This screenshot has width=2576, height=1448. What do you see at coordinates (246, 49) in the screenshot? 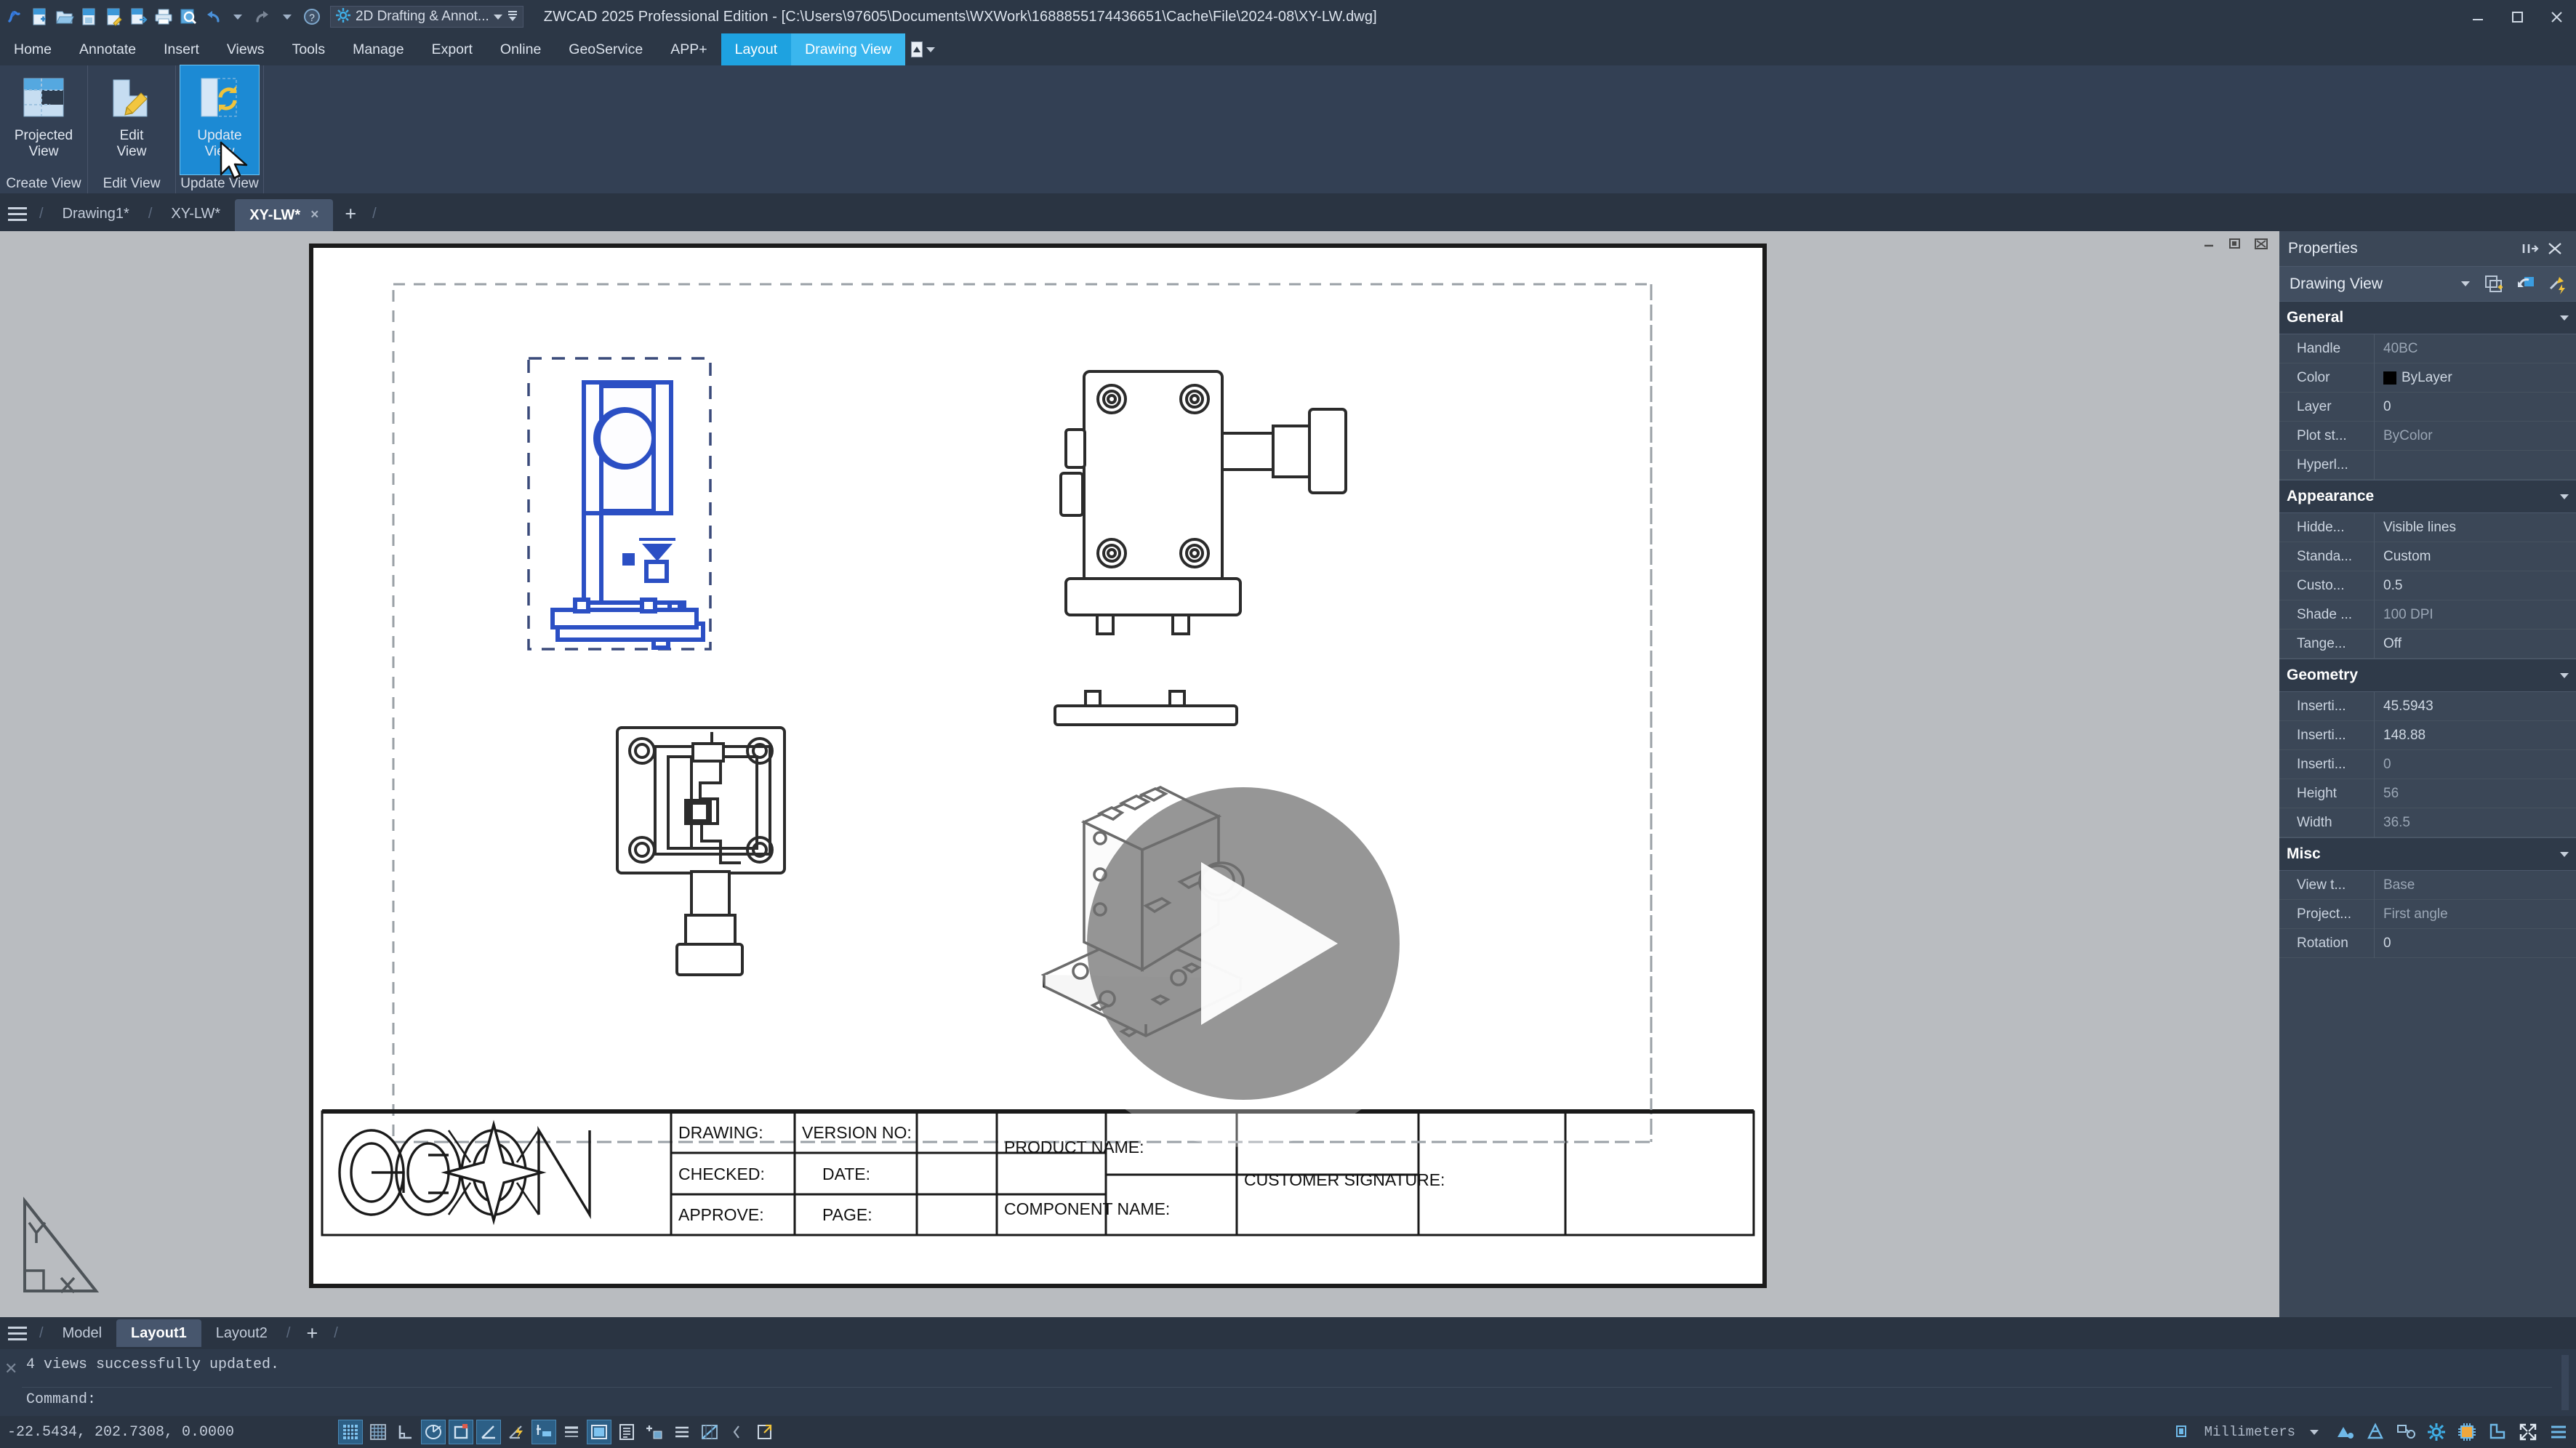
I see `menu-tab-views: Views` at bounding box center [246, 49].